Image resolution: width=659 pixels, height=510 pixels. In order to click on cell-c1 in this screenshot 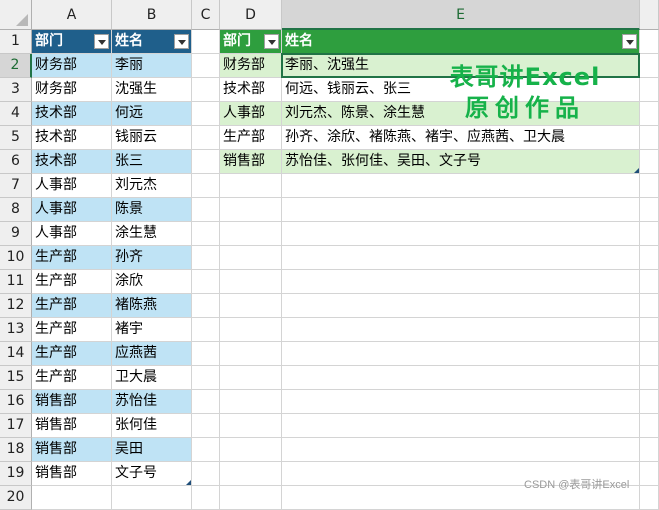, I will do `click(206, 42)`.